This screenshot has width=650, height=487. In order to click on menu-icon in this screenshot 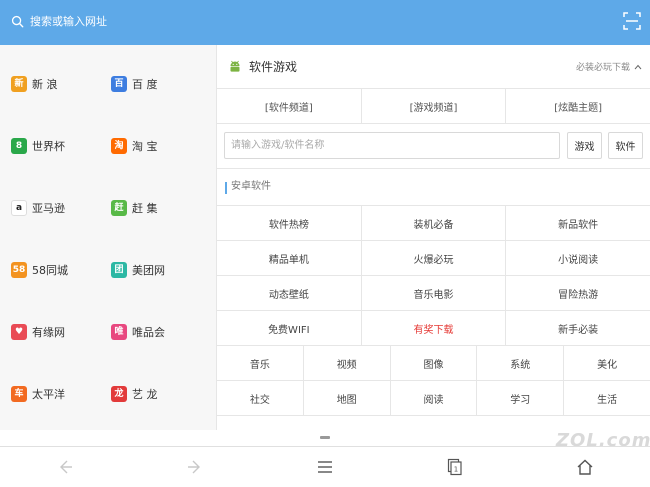, I will do `click(325, 467)`.